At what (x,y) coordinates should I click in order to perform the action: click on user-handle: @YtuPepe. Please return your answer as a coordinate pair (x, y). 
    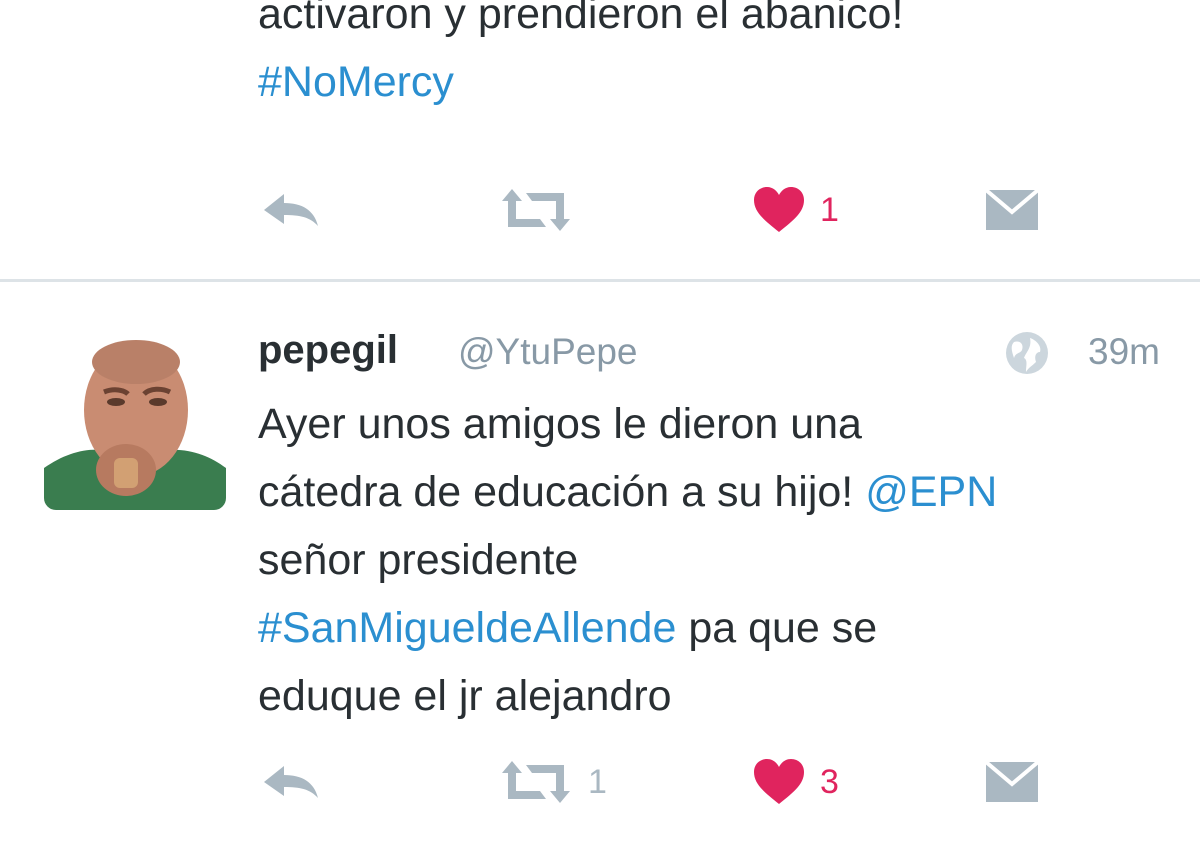
    Looking at the image, I should click on (548, 352).